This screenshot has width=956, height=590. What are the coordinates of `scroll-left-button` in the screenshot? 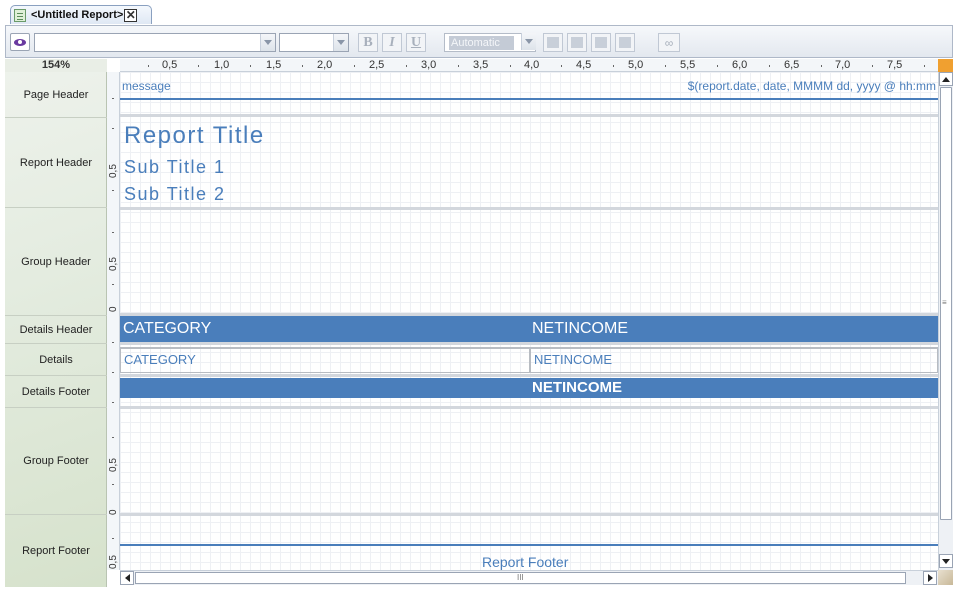 It's located at (127, 578).